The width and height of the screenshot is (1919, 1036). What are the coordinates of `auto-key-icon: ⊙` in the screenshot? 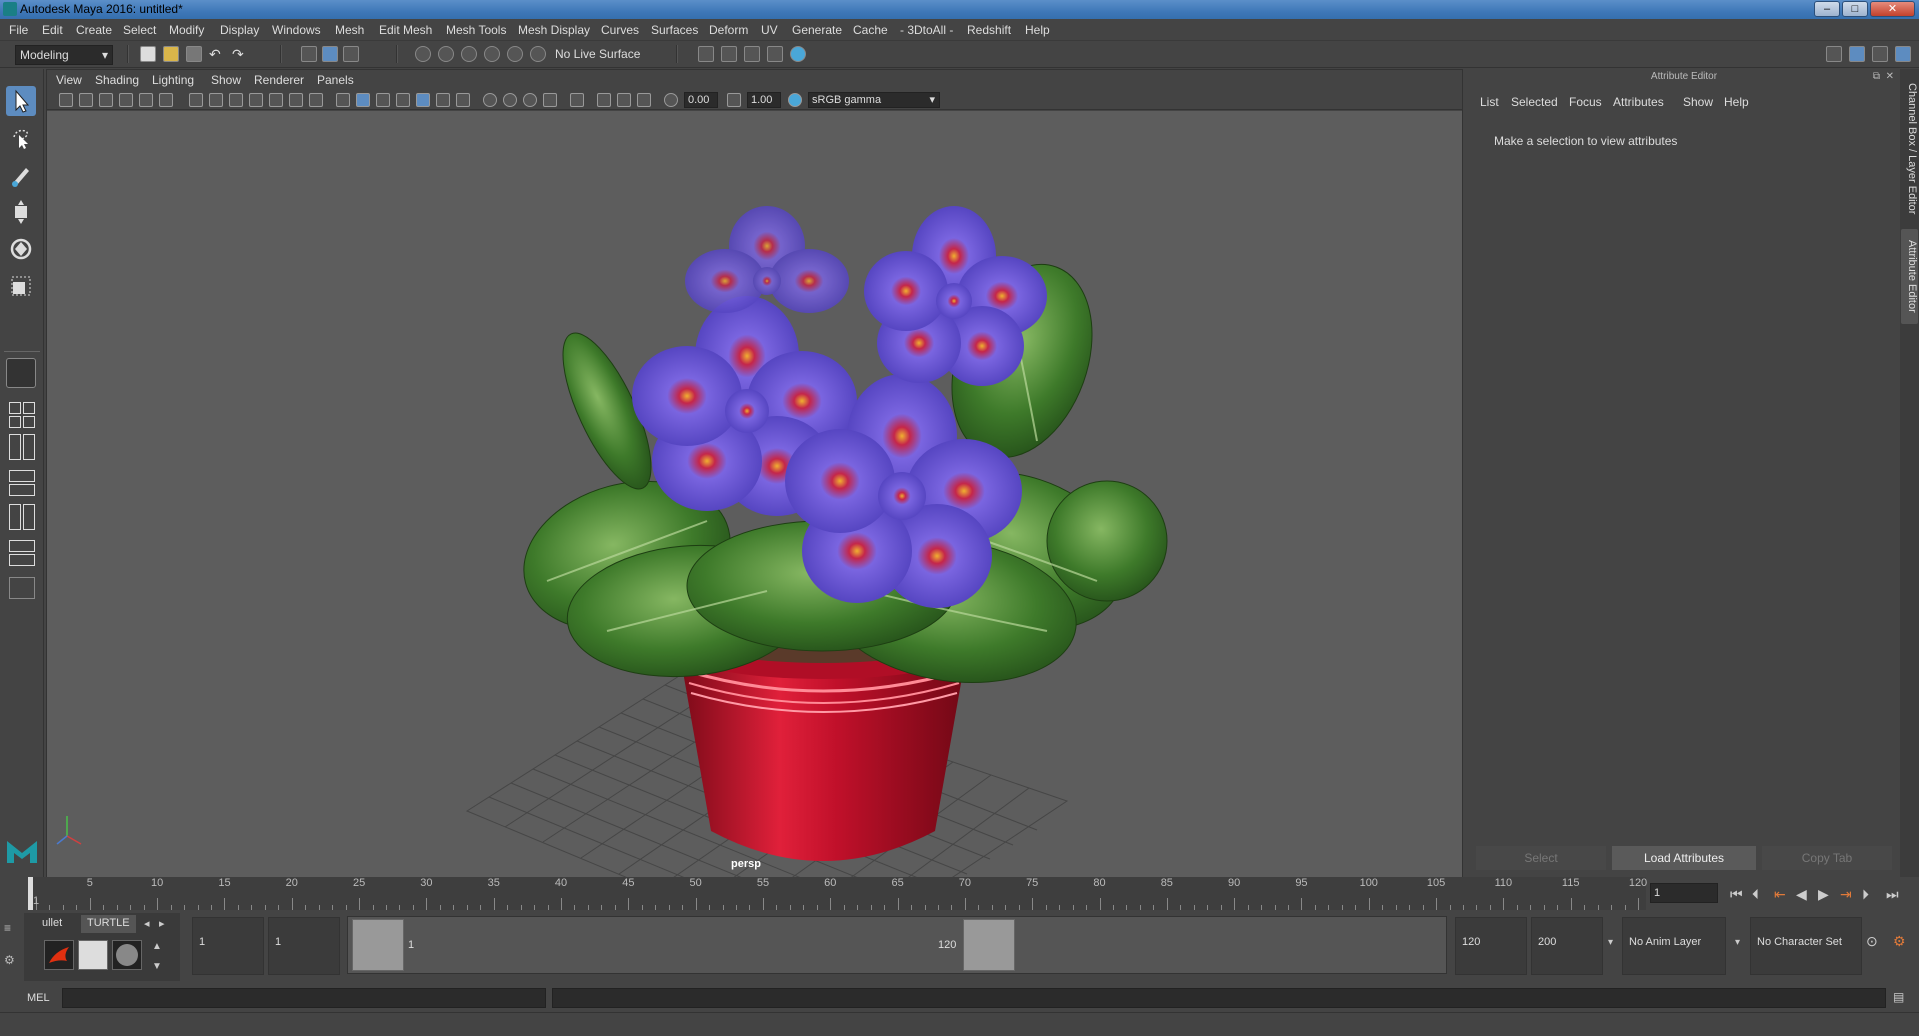 It's located at (1872, 941).